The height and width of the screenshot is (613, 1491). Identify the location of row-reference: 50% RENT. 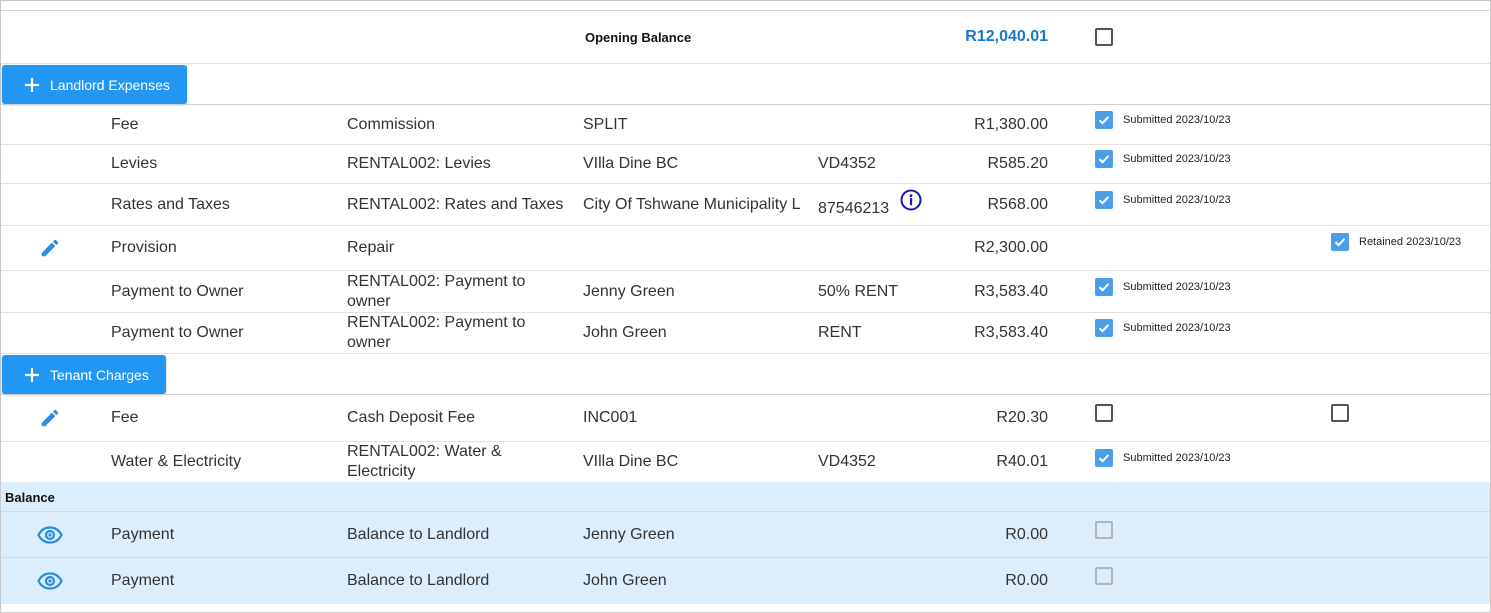
(858, 291).